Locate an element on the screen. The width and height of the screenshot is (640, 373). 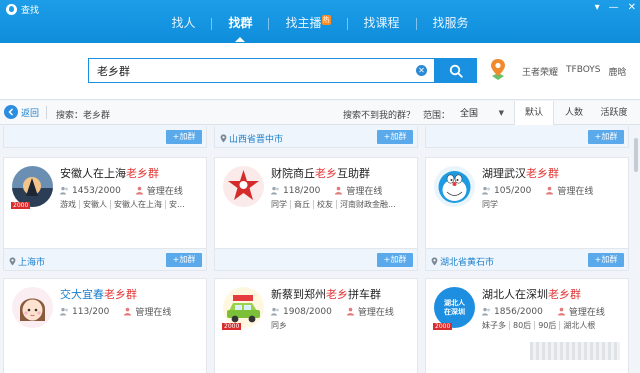
search-button is located at coordinates (456, 70).